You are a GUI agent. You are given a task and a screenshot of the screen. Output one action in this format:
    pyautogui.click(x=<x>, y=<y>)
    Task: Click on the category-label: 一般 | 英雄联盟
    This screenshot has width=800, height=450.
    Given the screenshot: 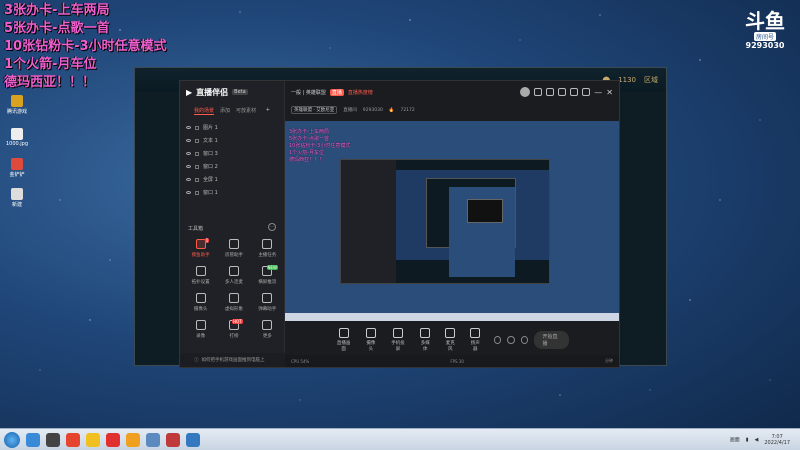 What is the action you would take?
    pyautogui.click(x=308, y=92)
    